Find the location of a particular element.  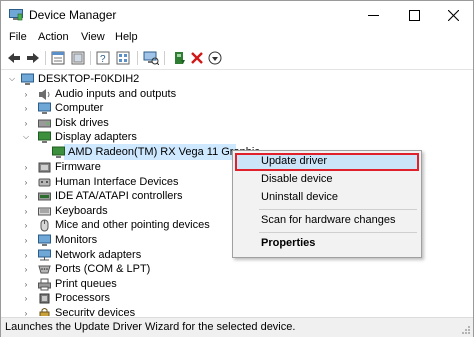

tree-item: › Processors is located at coordinates (237, 298).